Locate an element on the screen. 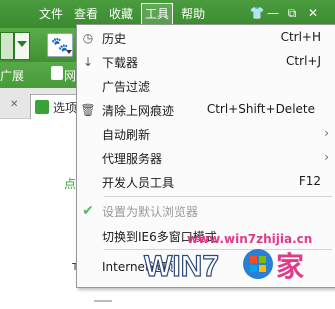 This screenshot has height=309, width=335. menu-item-label: 自动刷新 is located at coordinates (126, 135).